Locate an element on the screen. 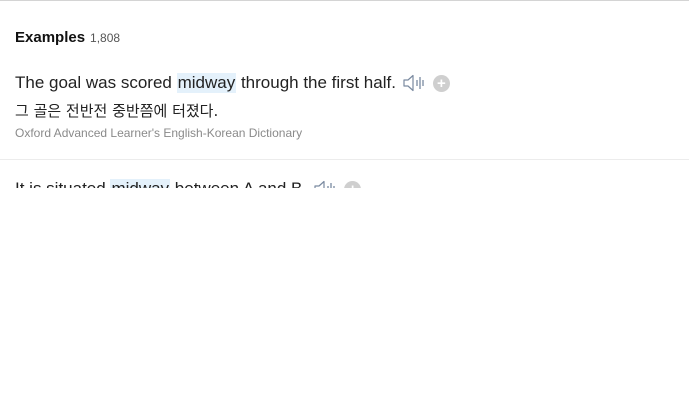 The width and height of the screenshot is (689, 409). examples-header: Examples 1,808 is located at coordinates (67, 37).